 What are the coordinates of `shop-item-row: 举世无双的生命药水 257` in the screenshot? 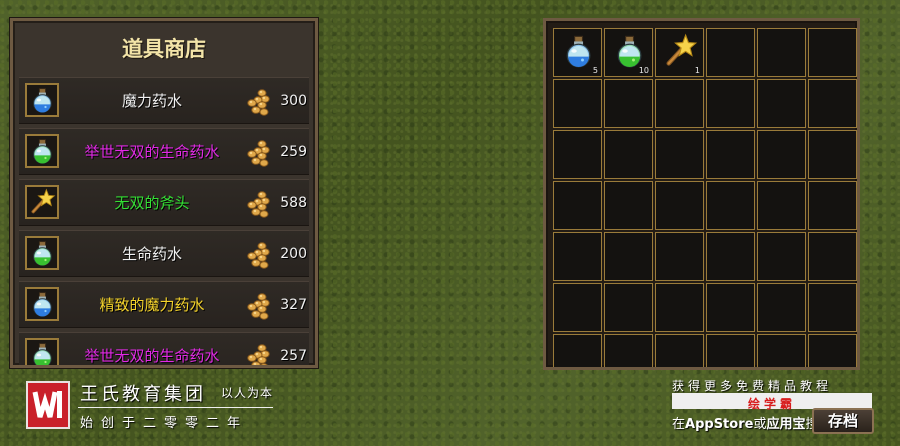 It's located at (164, 348).